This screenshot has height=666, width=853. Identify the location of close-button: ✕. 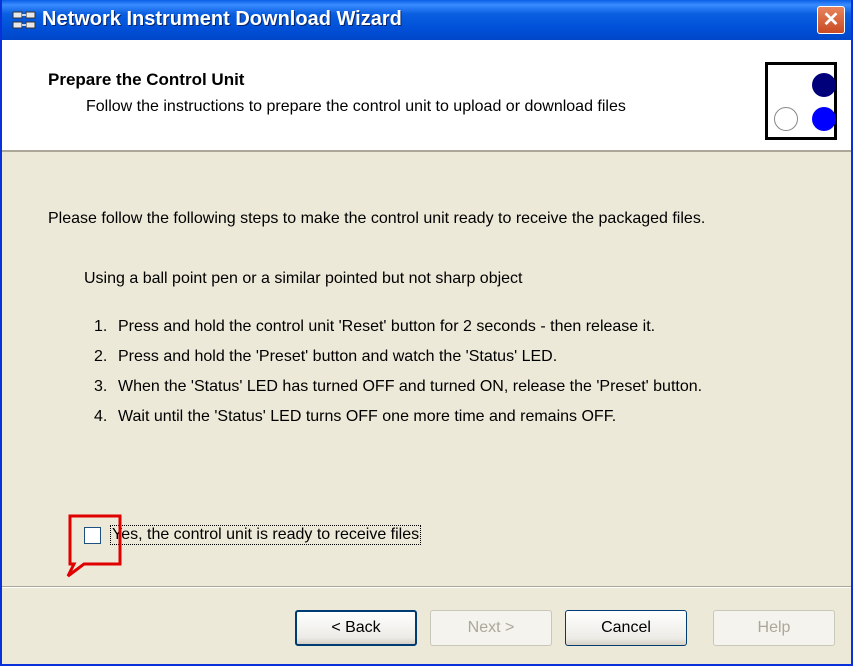
(831, 20).